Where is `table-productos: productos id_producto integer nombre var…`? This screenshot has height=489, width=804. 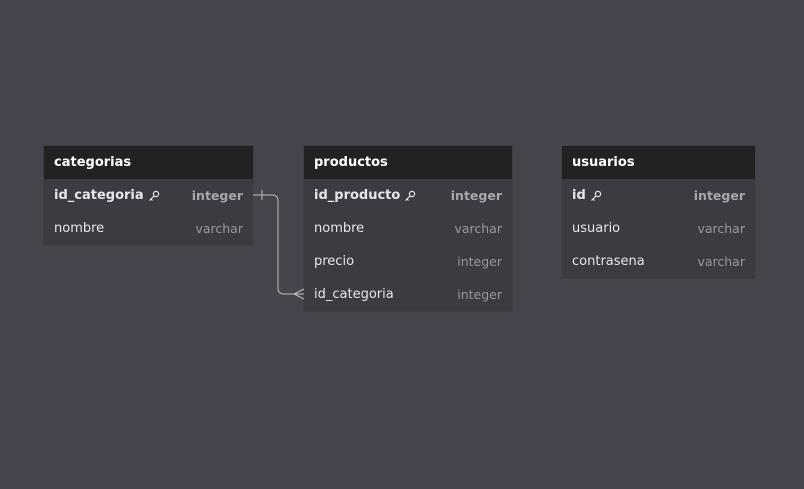 table-productos: productos id_producto integer nombre var… is located at coordinates (408, 228).